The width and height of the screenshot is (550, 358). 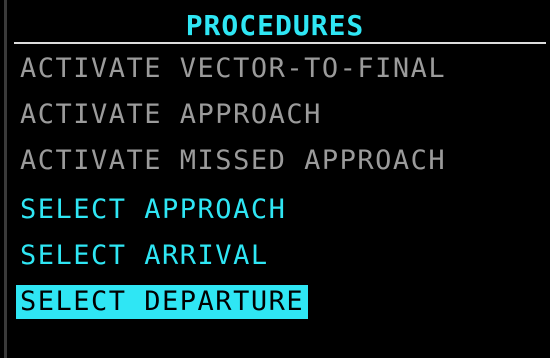 I want to click on menu-item-select-arrival: SELECT ARRIVAL, so click(x=144, y=256).